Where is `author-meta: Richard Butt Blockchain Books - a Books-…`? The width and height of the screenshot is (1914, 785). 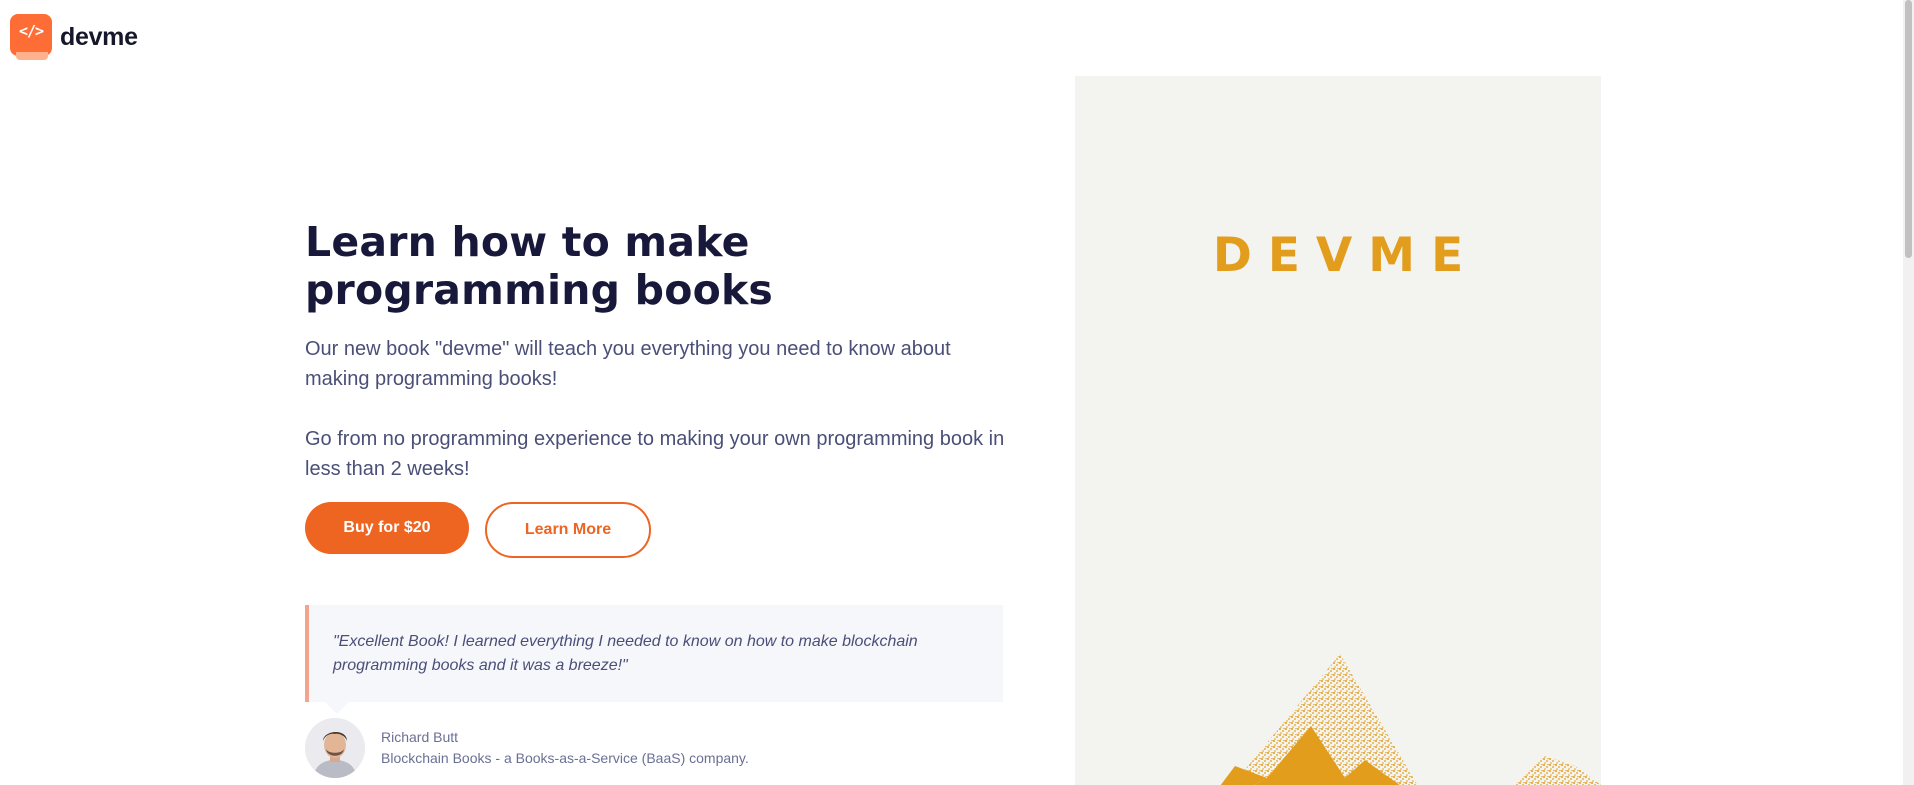
author-meta: Richard Butt Blockchain Books - a Books-… is located at coordinates (565, 748).